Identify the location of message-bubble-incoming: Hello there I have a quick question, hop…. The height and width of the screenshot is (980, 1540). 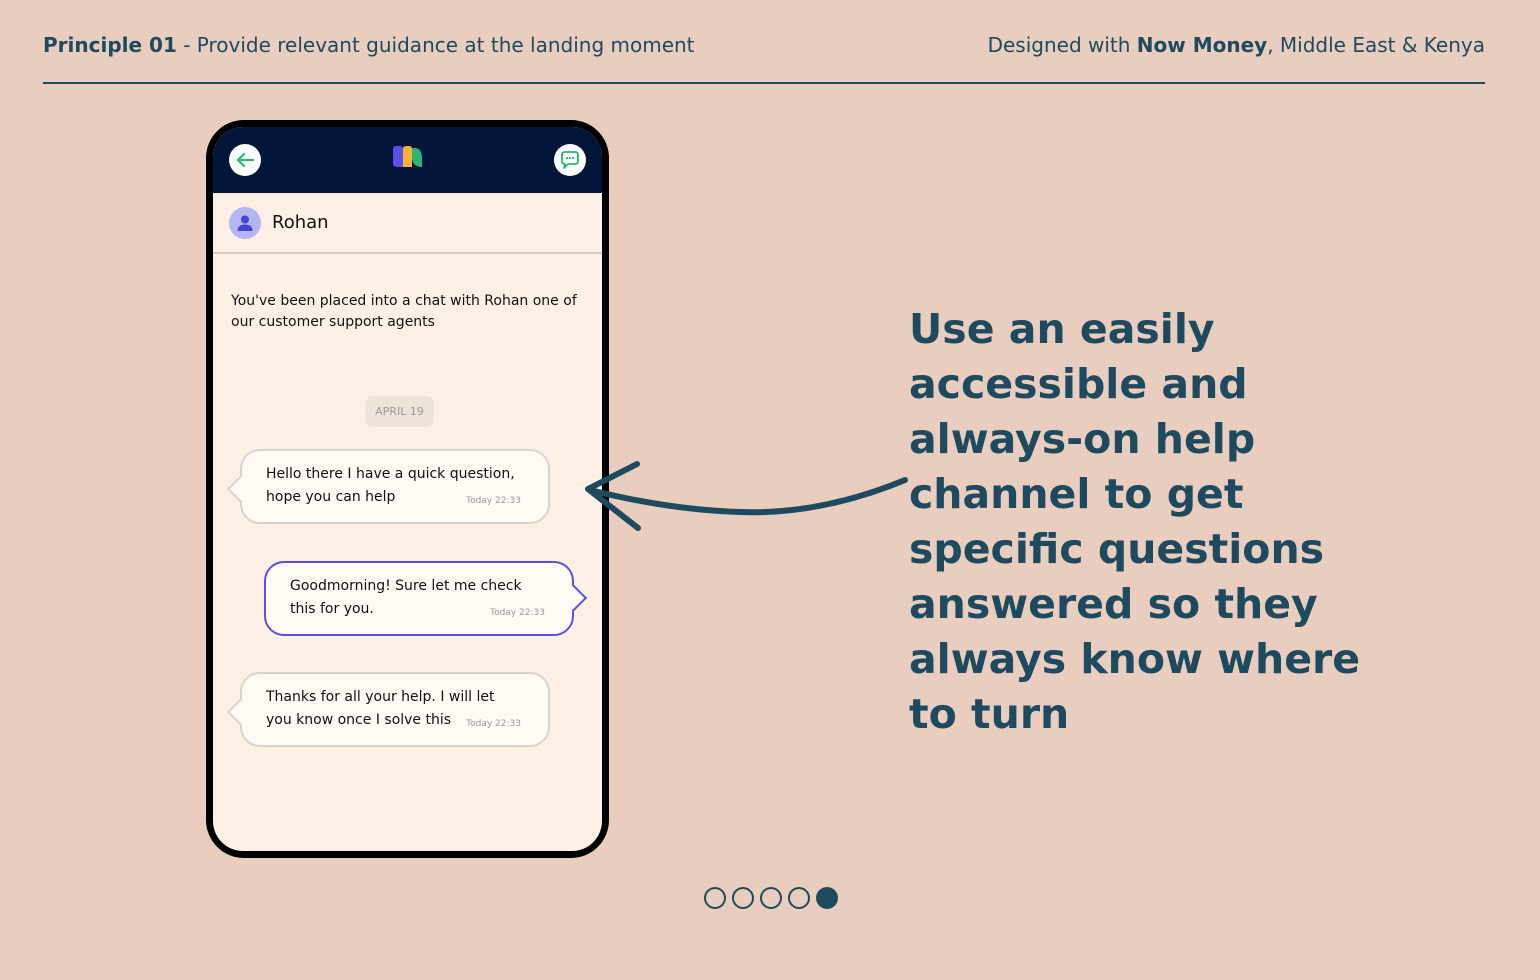
(395, 486).